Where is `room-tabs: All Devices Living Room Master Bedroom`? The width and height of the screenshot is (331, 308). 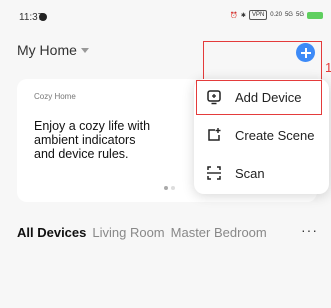
room-tabs: All Devices Living Room Master Bedroom is located at coordinates (174, 232).